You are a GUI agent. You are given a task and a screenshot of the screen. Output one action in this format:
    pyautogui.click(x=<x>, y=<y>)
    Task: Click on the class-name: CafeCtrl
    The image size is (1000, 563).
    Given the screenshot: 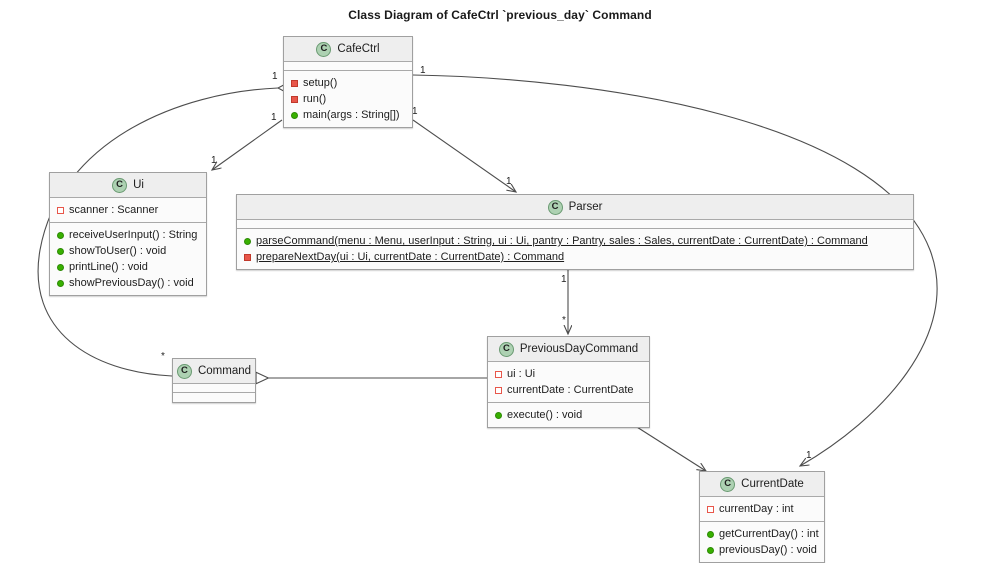 What is the action you would take?
    pyautogui.click(x=358, y=49)
    